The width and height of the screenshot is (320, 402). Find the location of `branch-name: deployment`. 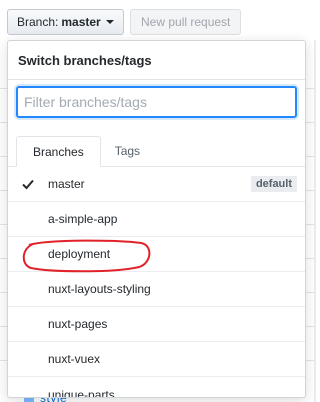

branch-name: deployment is located at coordinates (79, 254).